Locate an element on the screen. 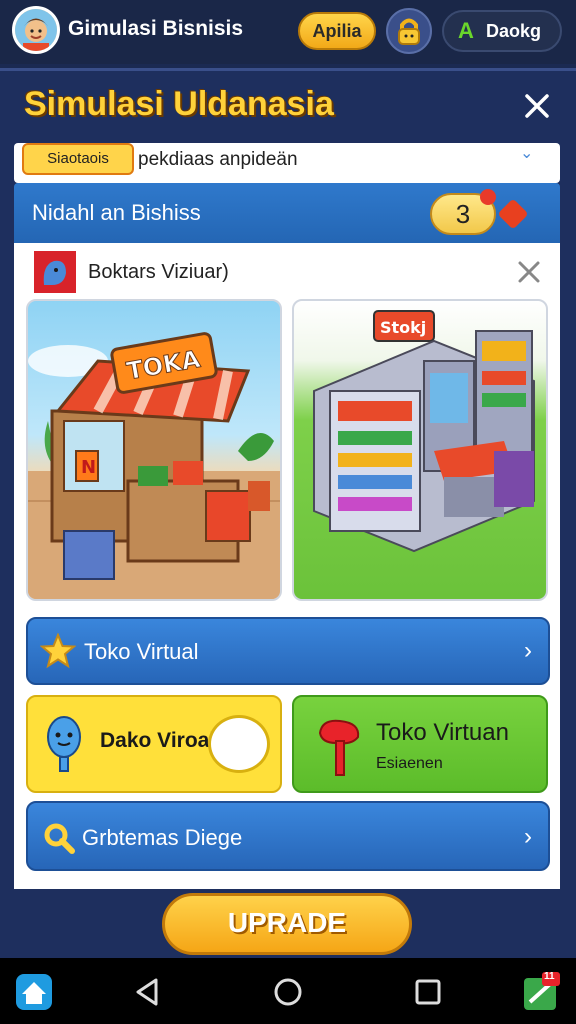 Image resolution: width=576 pixels, height=1024 pixels. svg-text: N is located at coordinates (88, 467).